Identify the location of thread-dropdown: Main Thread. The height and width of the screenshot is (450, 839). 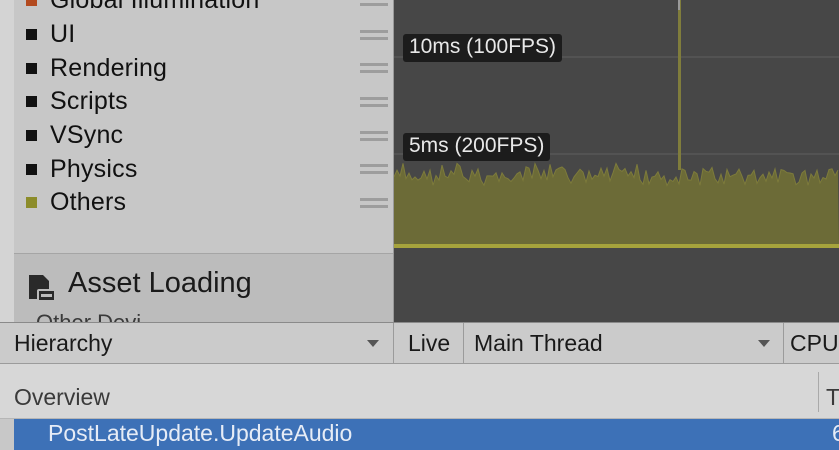
(624, 343).